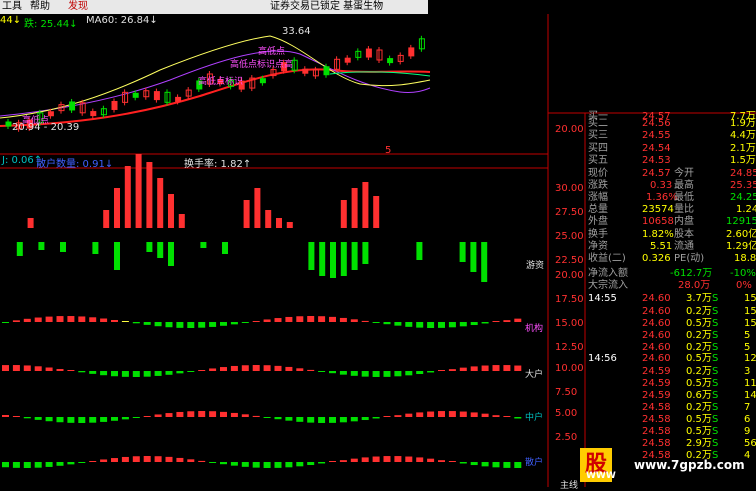 This screenshot has height=491, width=756. Describe the element at coordinates (672, 185) in the screenshot. I see `quote-row: 涨跌 0.33 最高 25.35` at that location.